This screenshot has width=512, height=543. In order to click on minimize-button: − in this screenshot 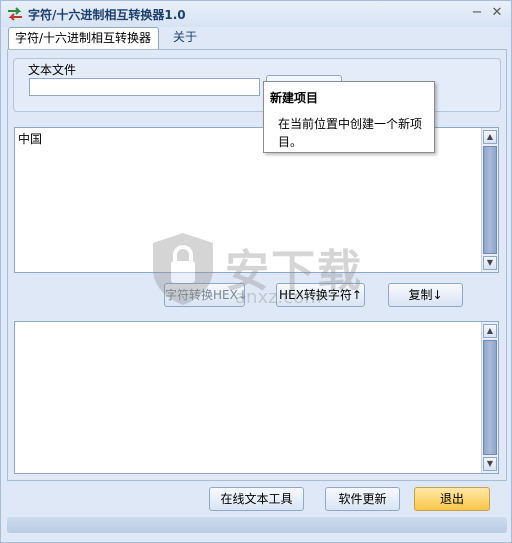, I will do `click(477, 13)`.